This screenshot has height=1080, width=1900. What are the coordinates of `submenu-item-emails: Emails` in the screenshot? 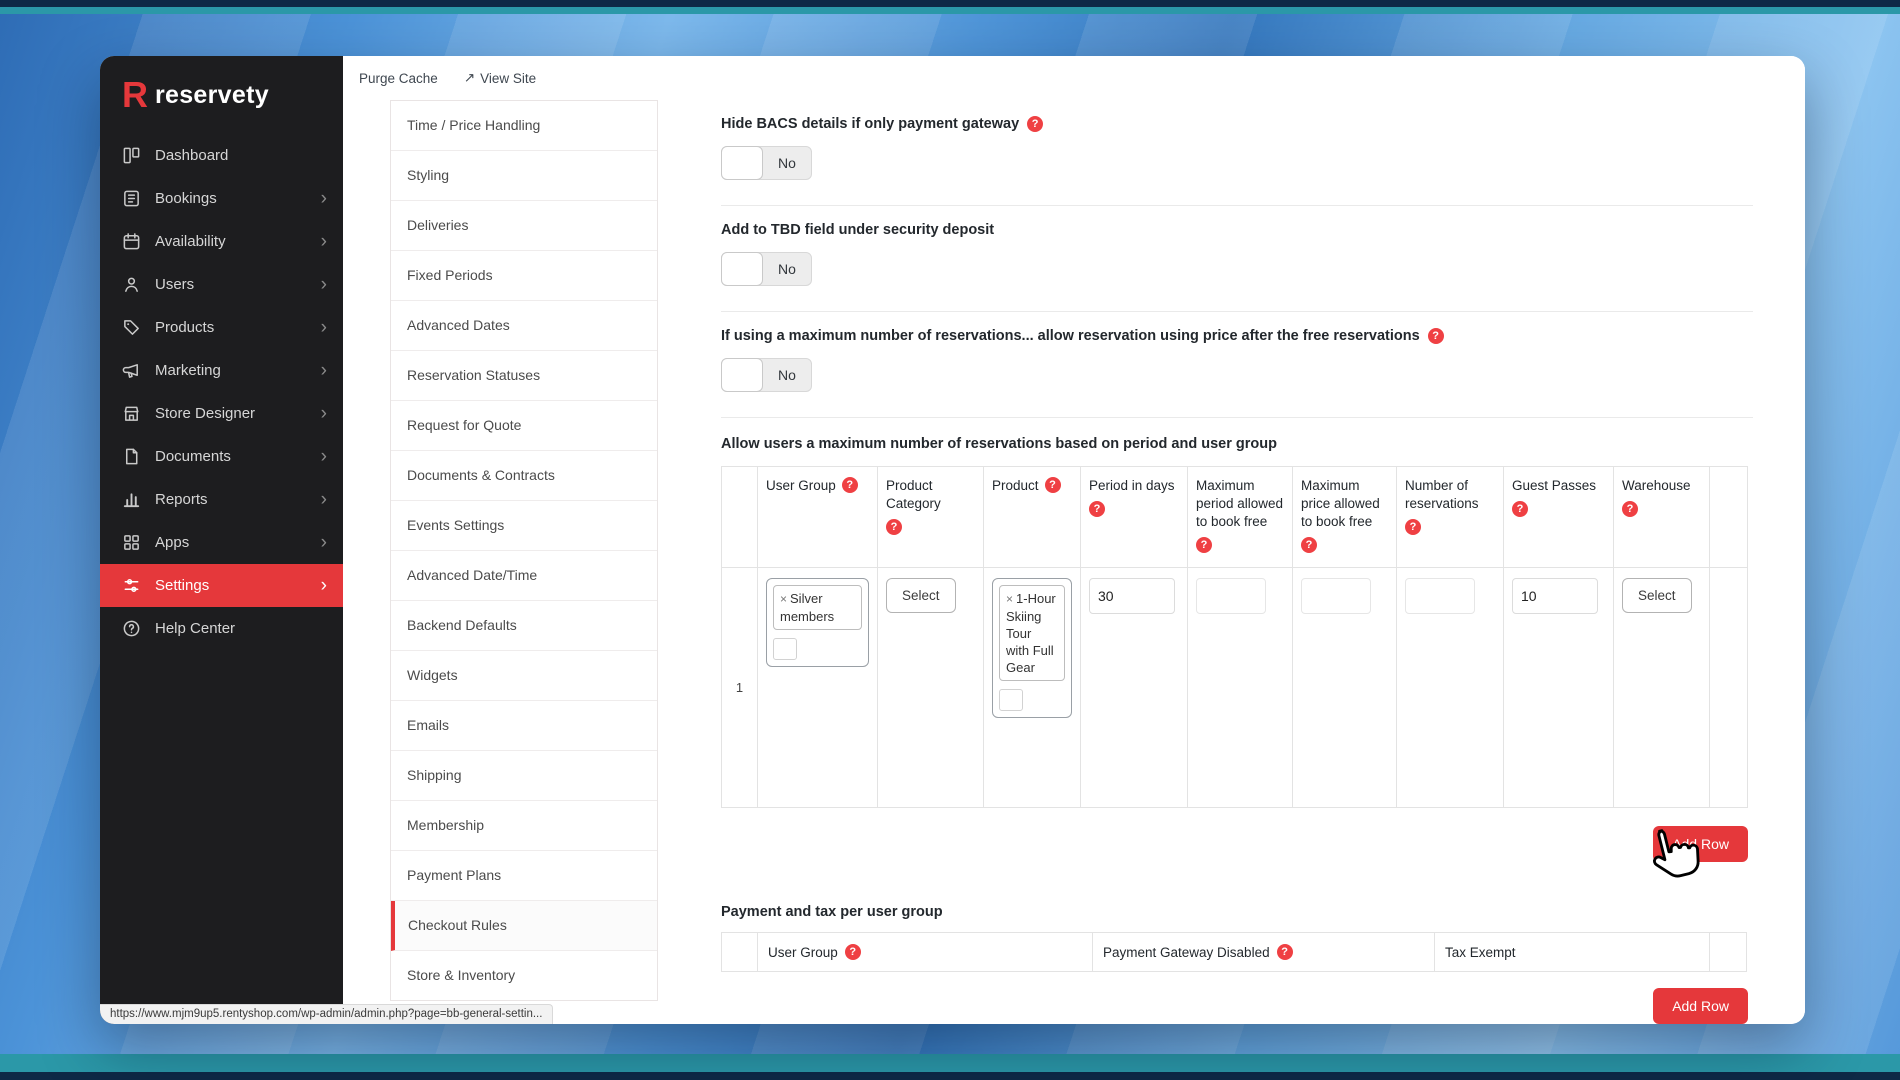 It's located at (524, 726).